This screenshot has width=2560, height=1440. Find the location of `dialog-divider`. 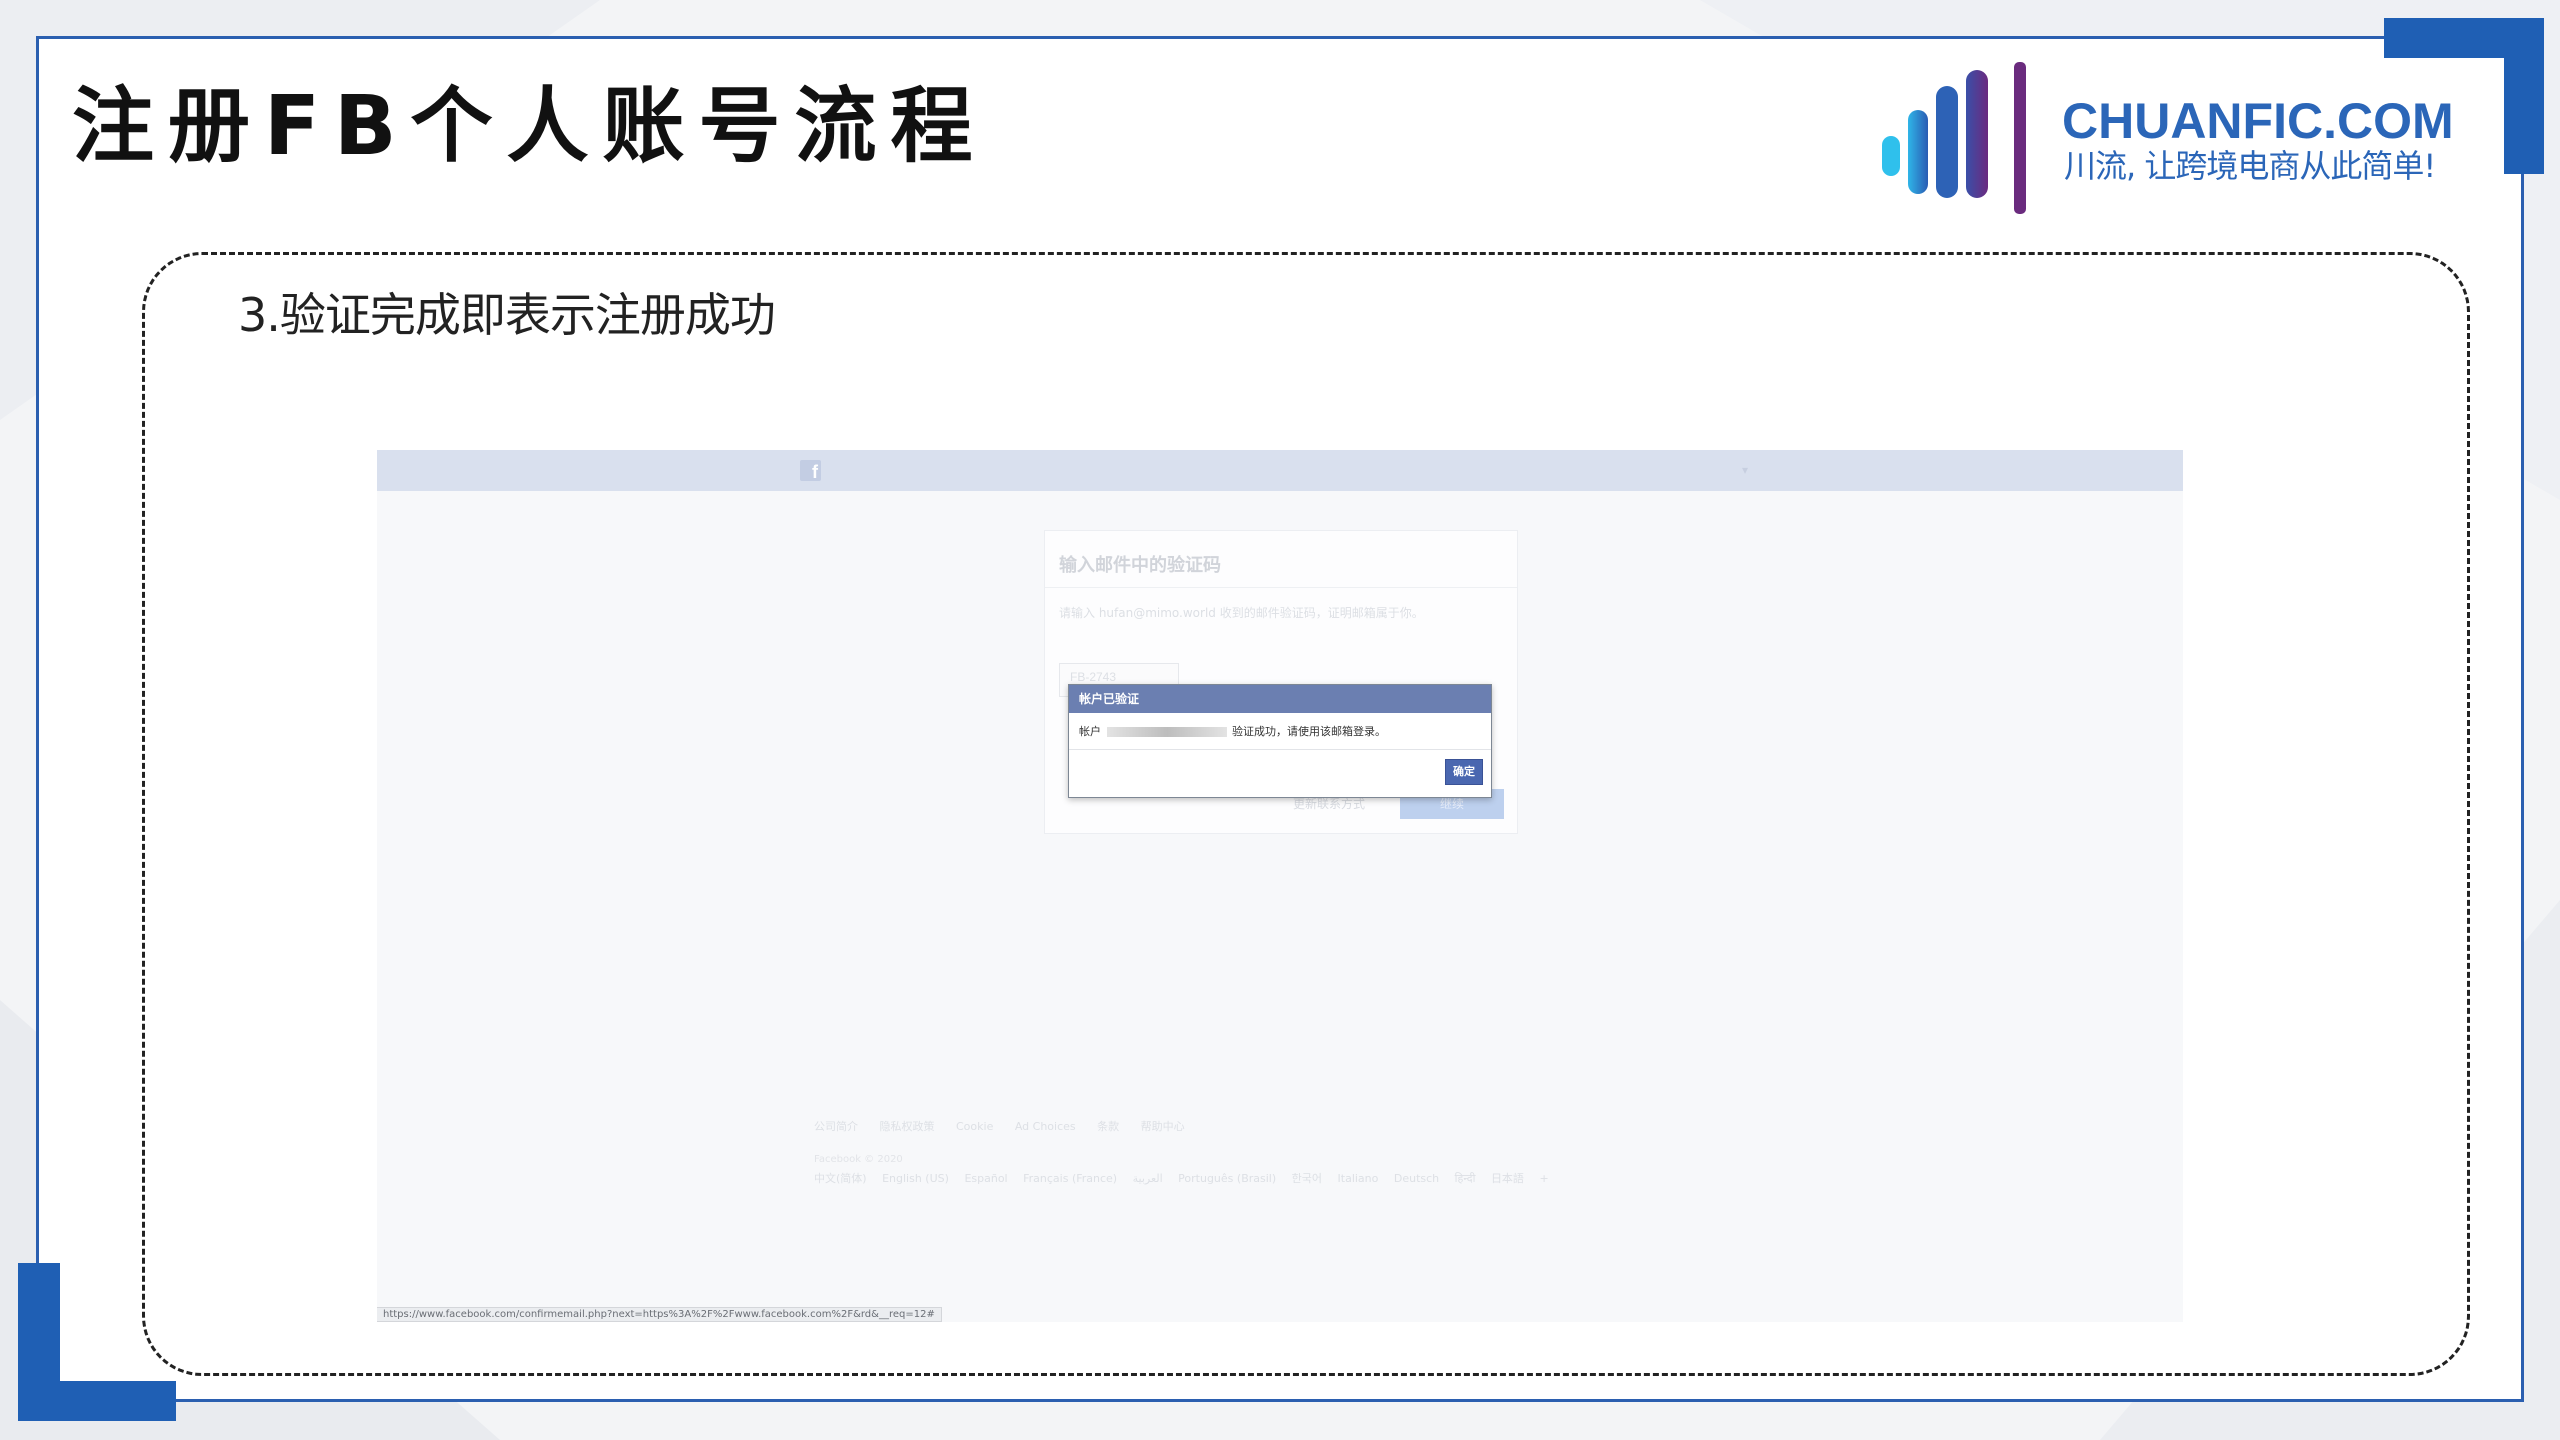

dialog-divider is located at coordinates (1280, 749).